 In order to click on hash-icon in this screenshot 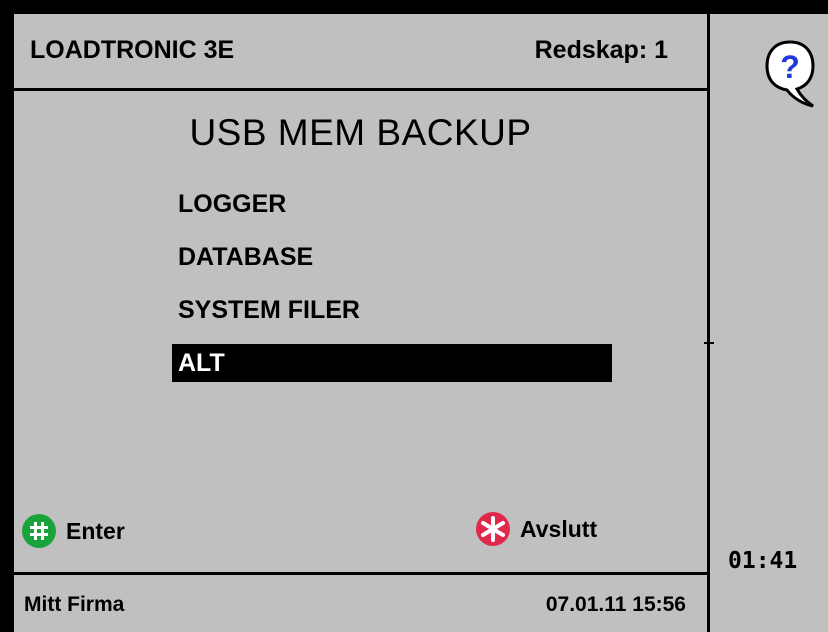, I will do `click(39, 531)`.